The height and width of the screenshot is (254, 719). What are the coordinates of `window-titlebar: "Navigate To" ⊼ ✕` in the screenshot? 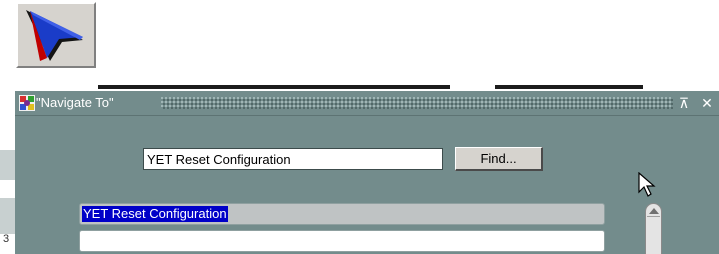 It's located at (367, 103).